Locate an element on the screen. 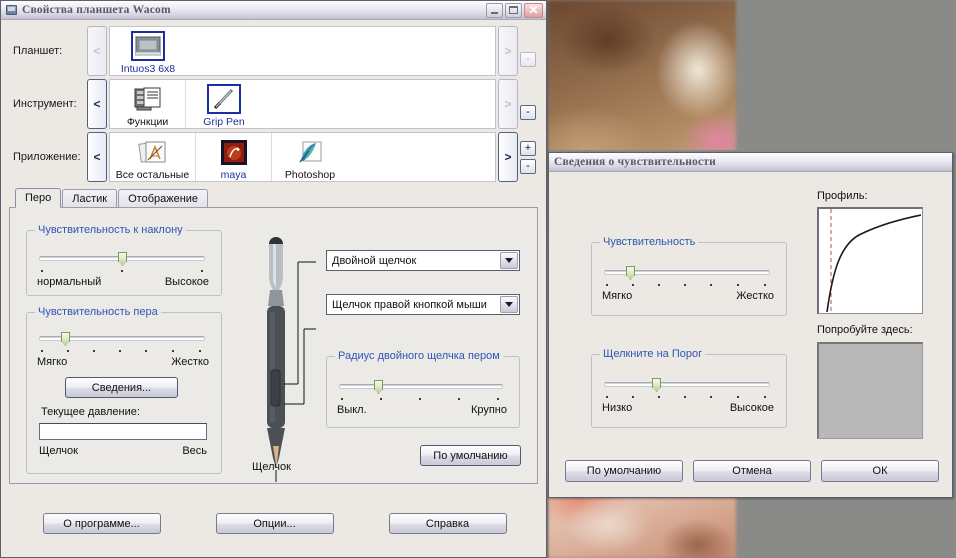 The height and width of the screenshot is (558, 956). application-item-photoshop: Photoshop is located at coordinates (310, 157).